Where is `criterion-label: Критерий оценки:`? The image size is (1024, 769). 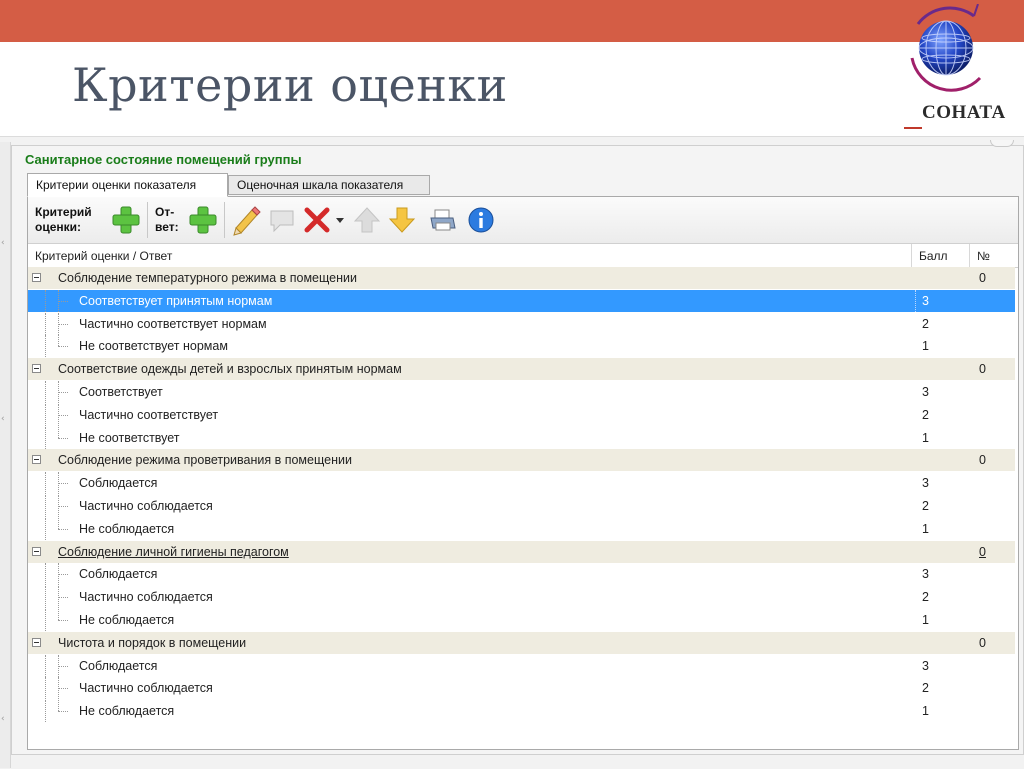
criterion-label: Критерий оценки: is located at coordinates (63, 220).